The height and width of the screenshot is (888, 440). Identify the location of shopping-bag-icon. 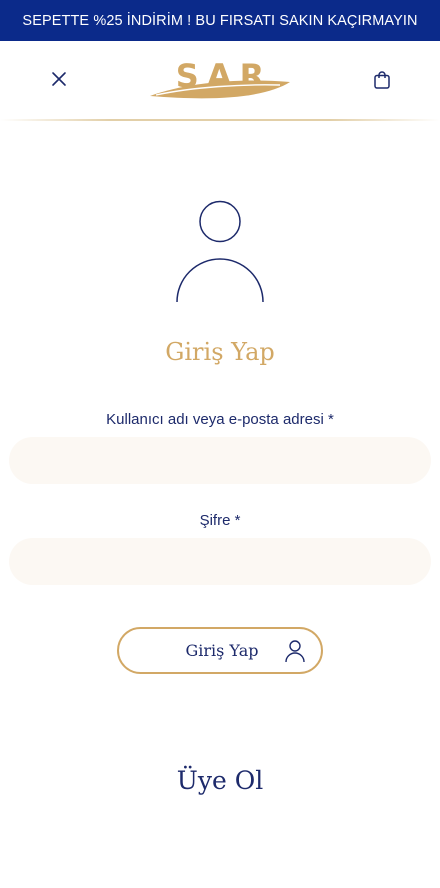
(382, 80).